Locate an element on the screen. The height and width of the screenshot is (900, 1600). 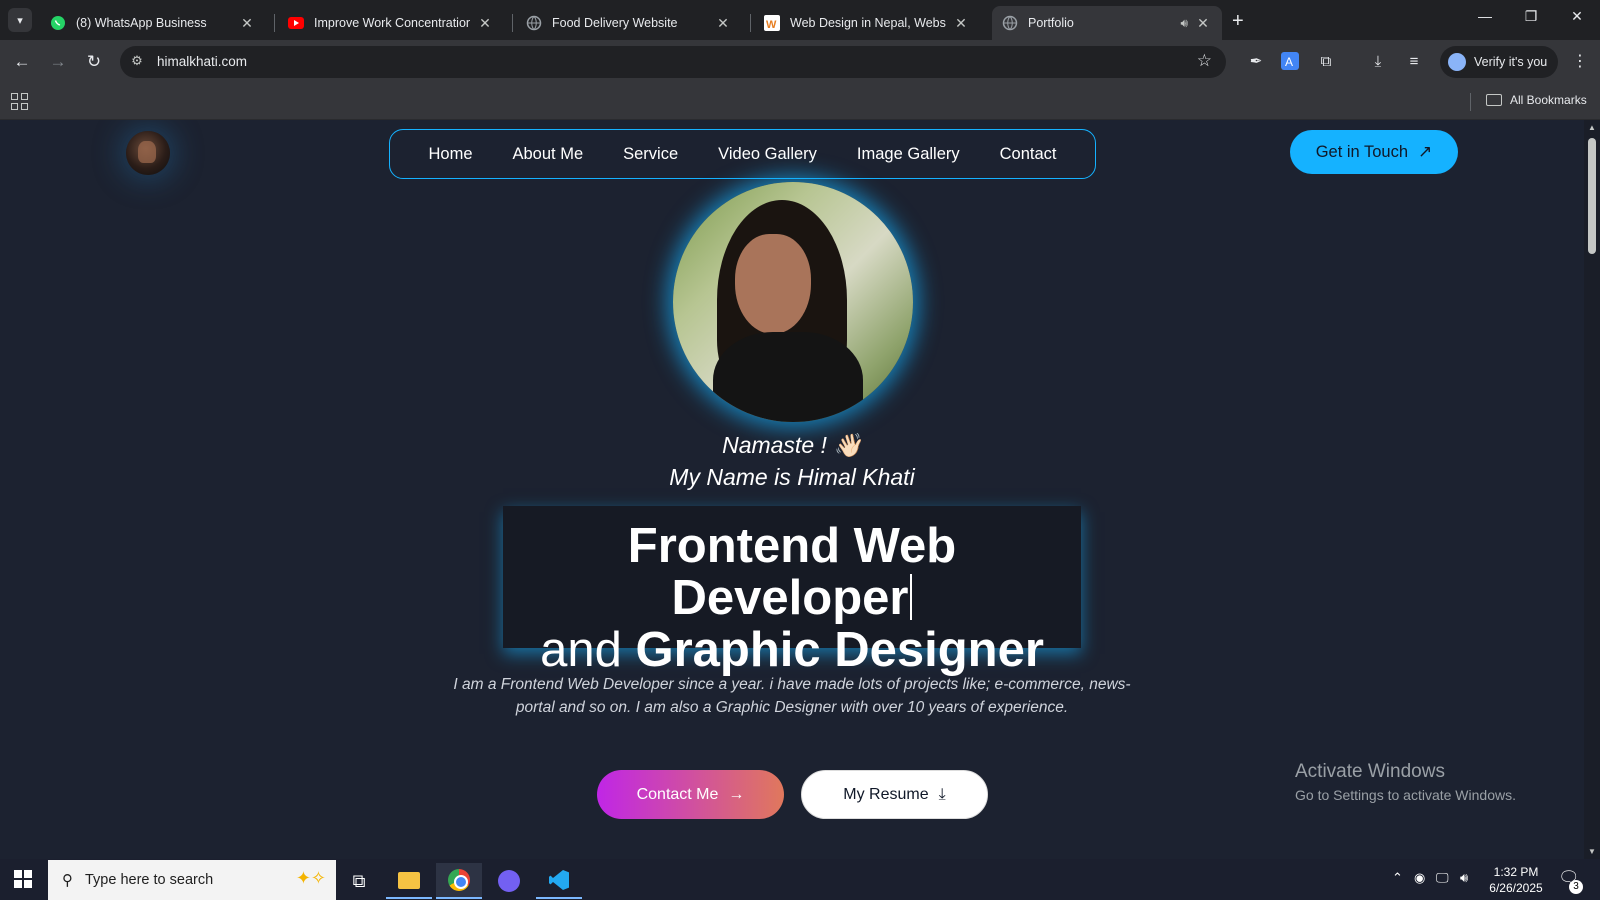
my-resume-label: My Resume is located at coordinates (886, 794).